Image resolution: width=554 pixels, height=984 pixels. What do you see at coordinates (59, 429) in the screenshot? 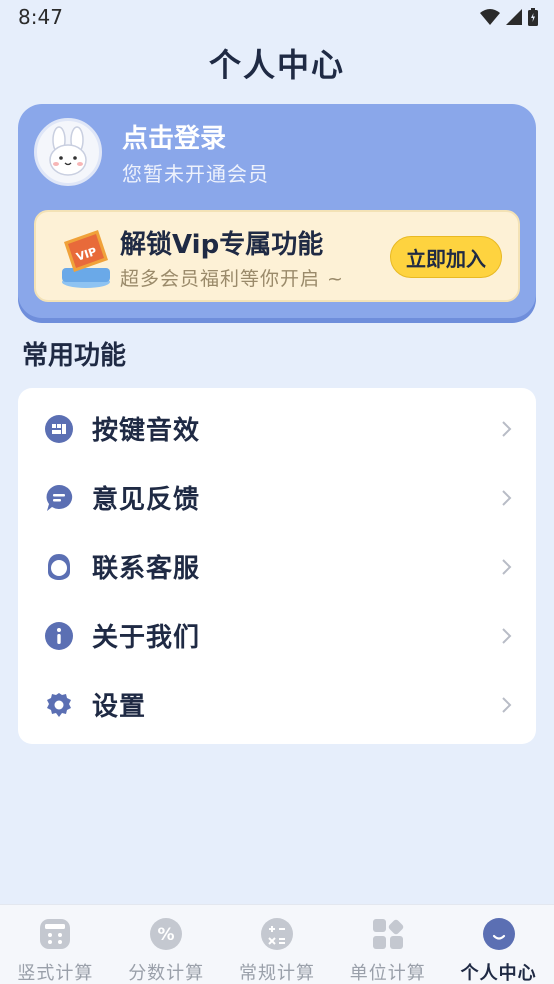
I see `keypad-icon` at bounding box center [59, 429].